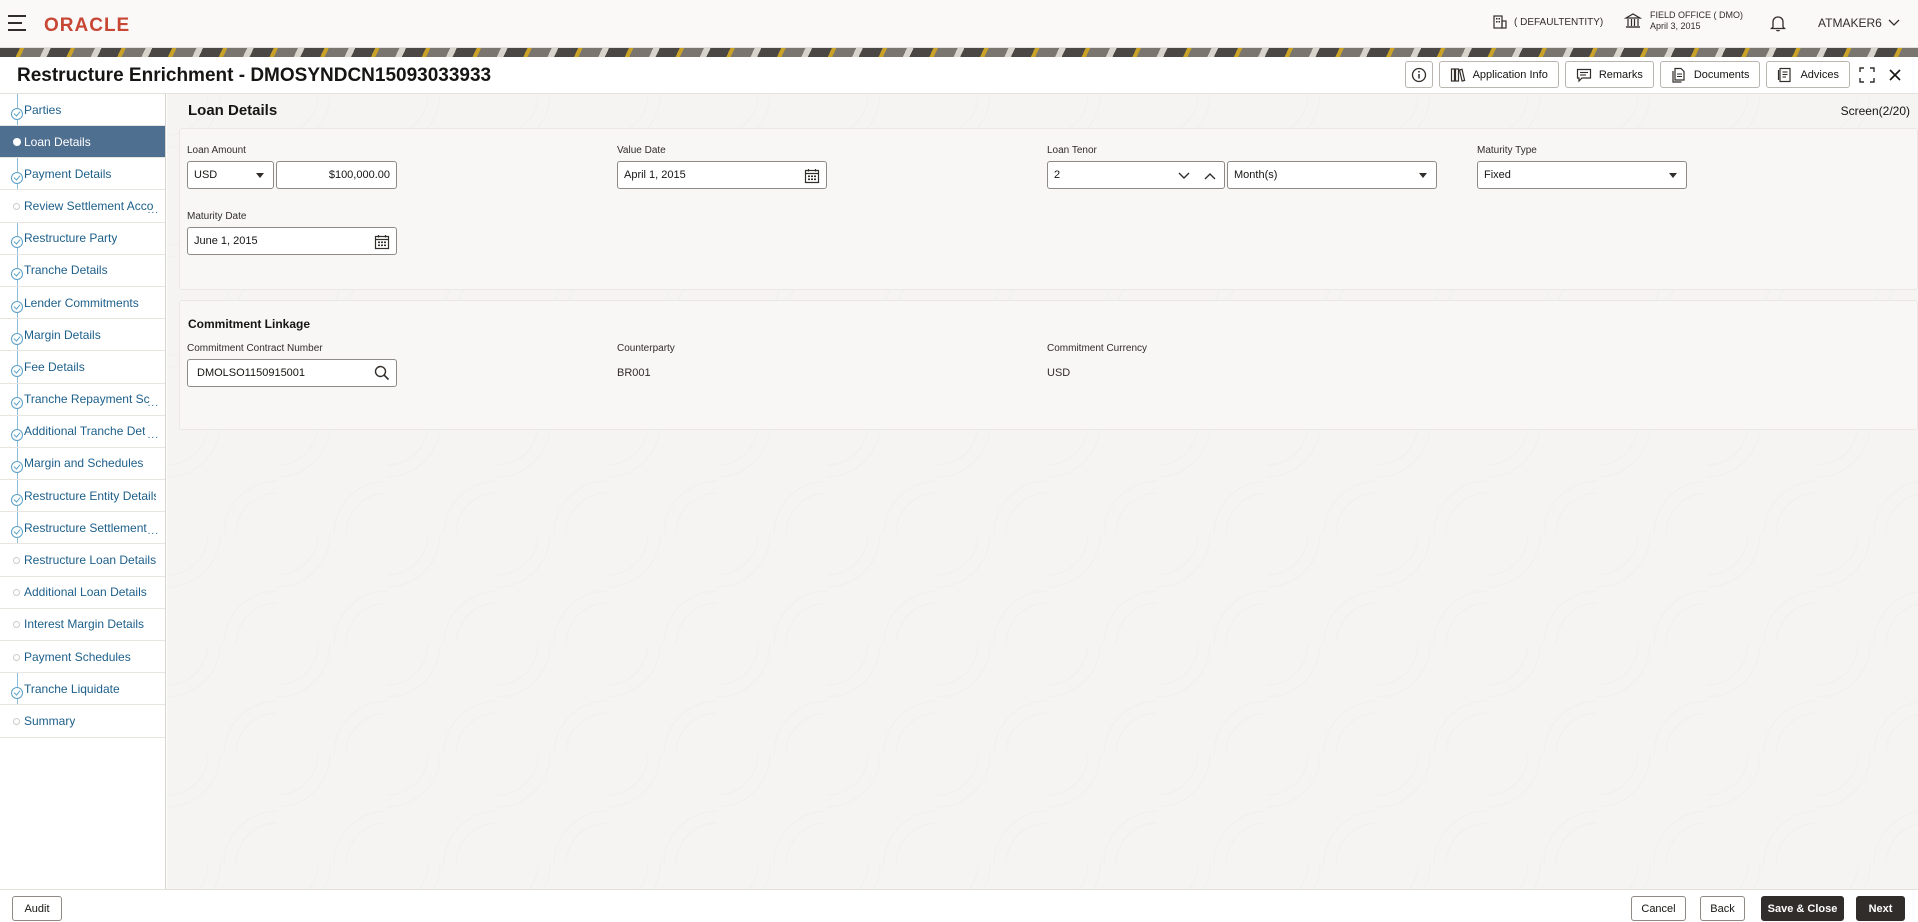 The height and width of the screenshot is (922, 1918). Describe the element at coordinates (57, 141) in the screenshot. I see `sidebar-item-label: Loan Details` at that location.